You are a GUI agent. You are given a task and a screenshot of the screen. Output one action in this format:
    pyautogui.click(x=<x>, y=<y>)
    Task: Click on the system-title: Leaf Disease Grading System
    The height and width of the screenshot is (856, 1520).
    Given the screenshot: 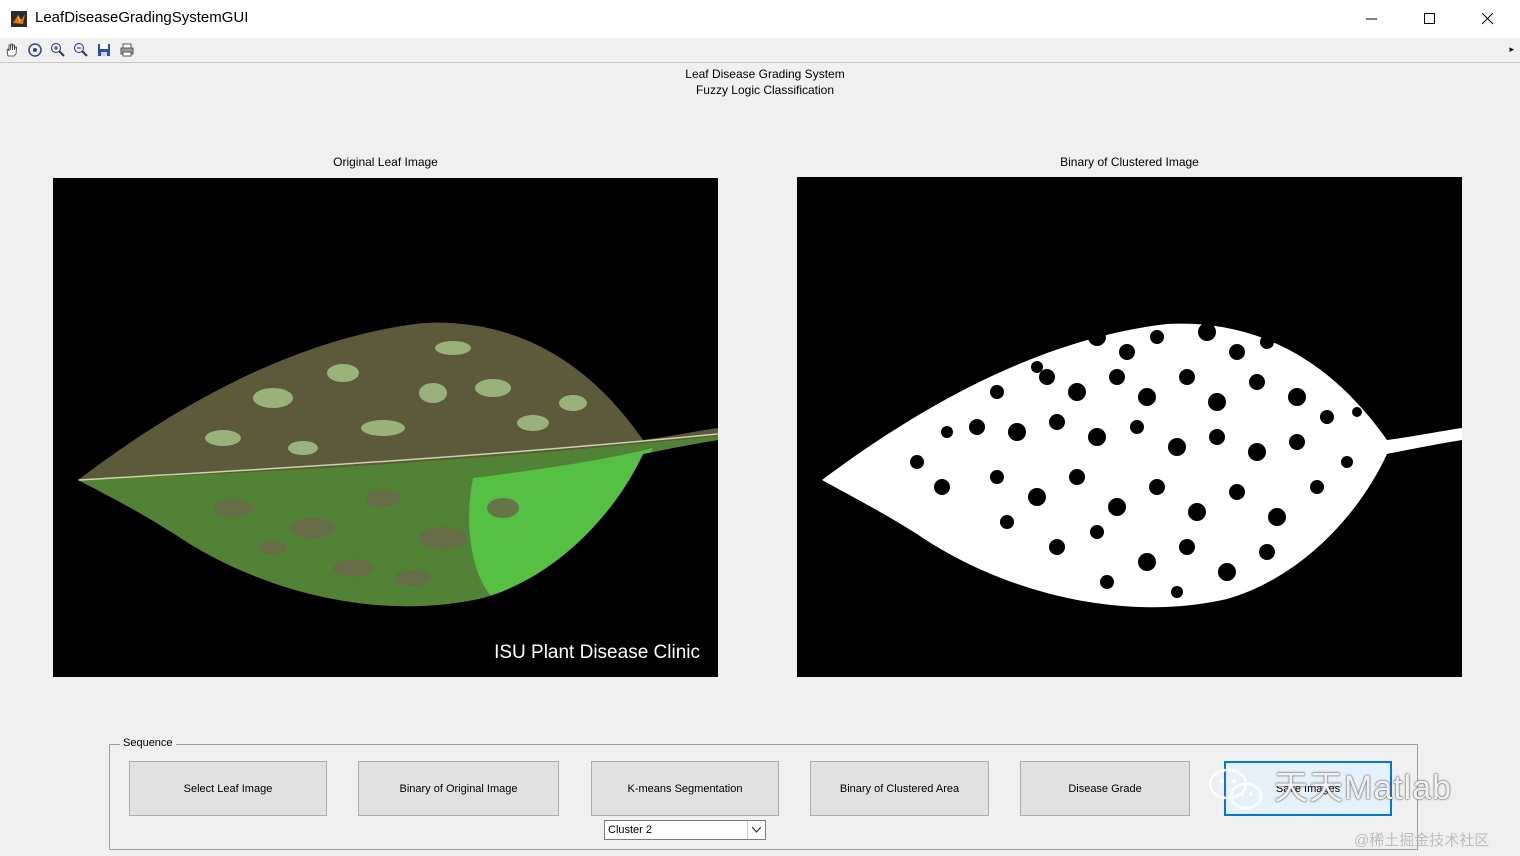 What is the action you would take?
    pyautogui.click(x=765, y=74)
    